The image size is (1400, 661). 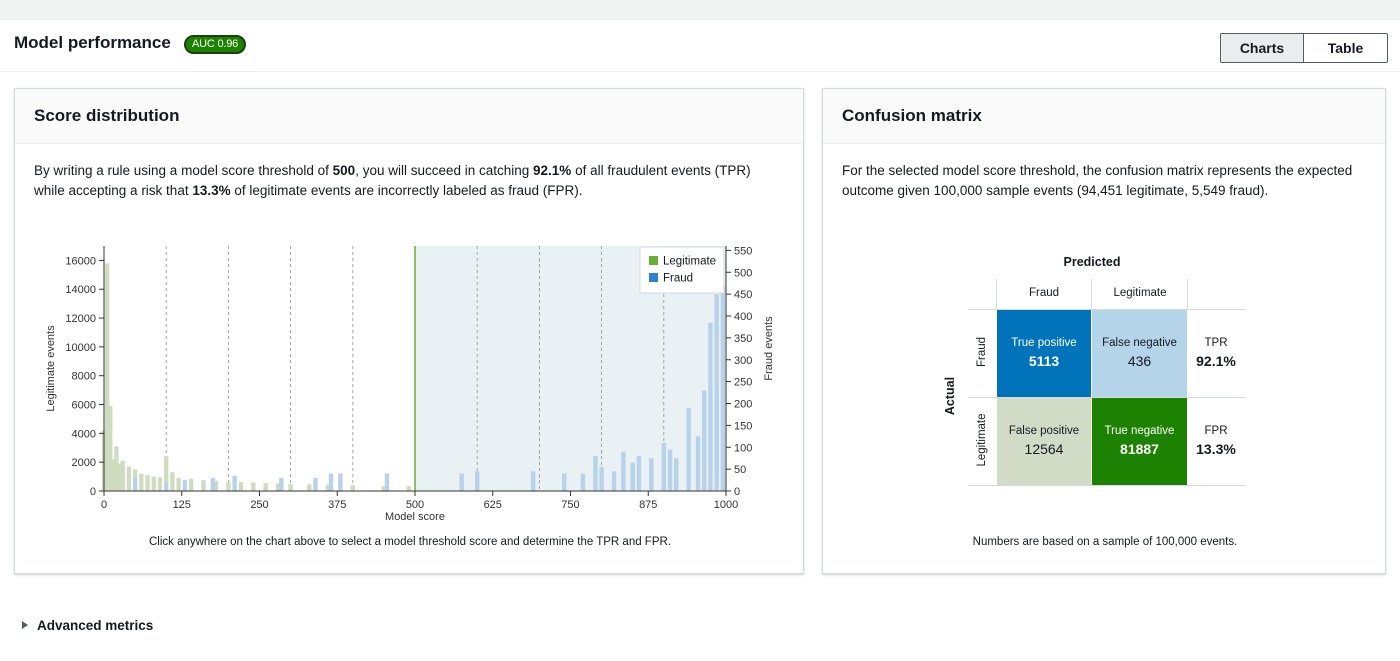 What do you see at coordinates (737, 492) in the screenshot?
I see `y2-tick-label: 0` at bounding box center [737, 492].